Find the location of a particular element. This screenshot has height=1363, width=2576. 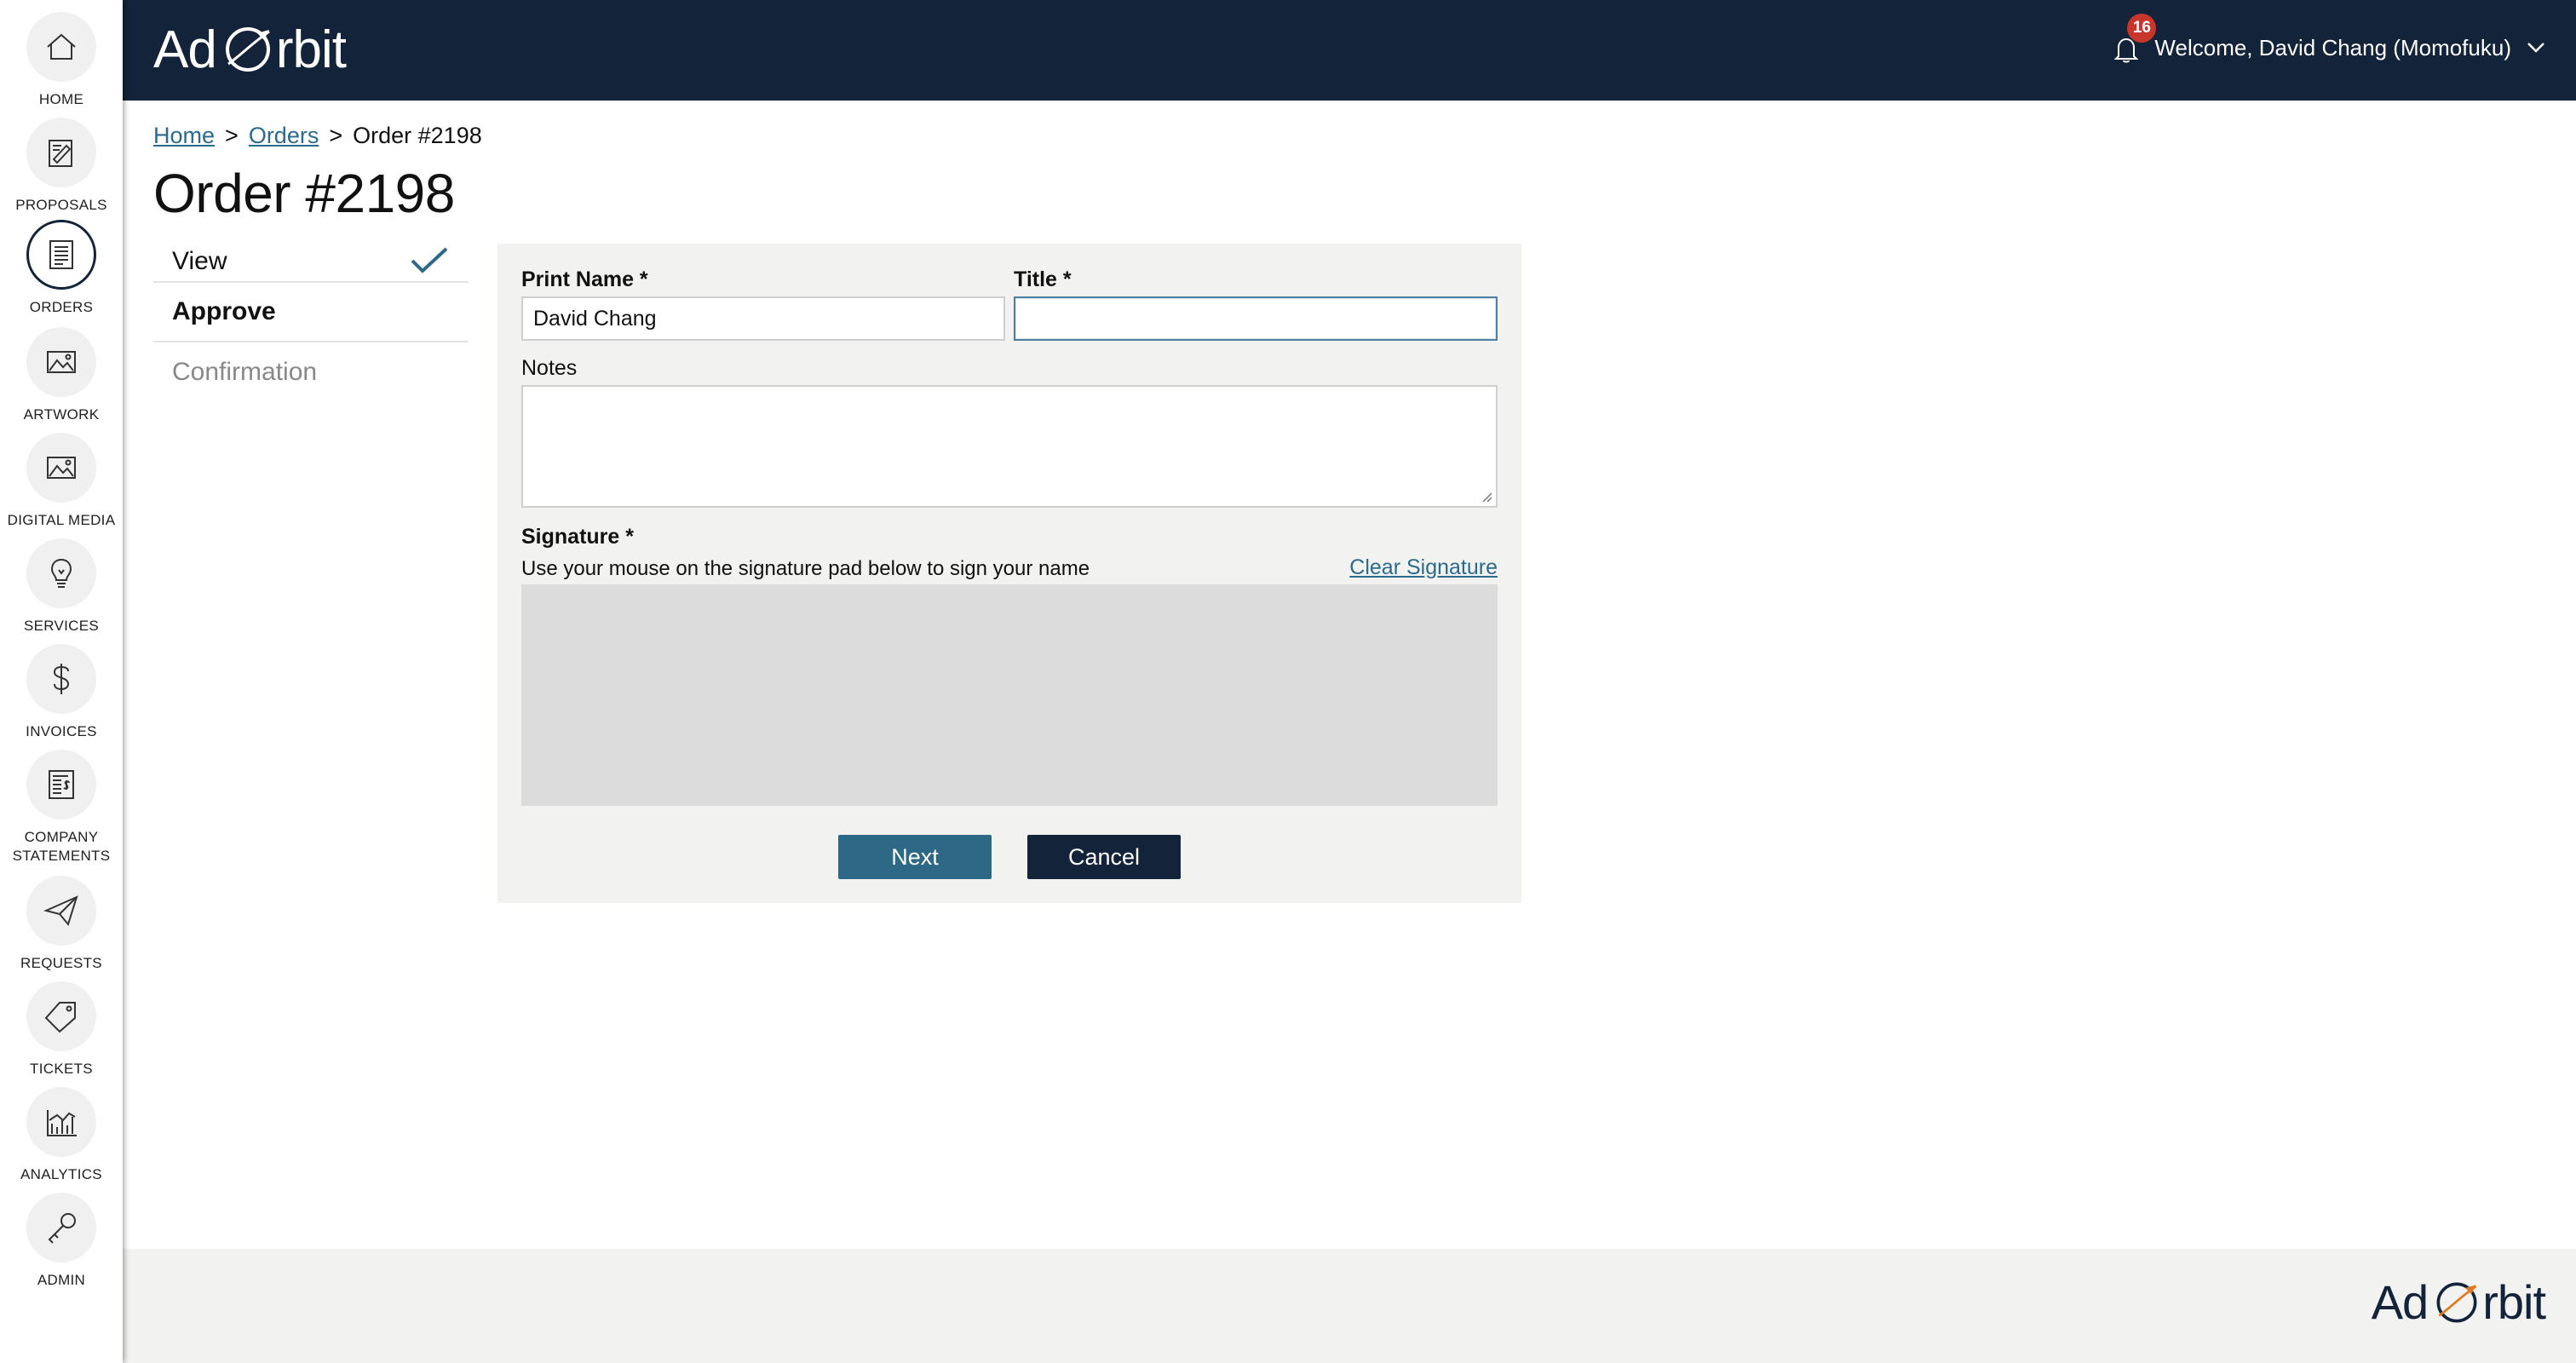

sidebar-item-proposals: PROPOSALS is located at coordinates (61, 167).